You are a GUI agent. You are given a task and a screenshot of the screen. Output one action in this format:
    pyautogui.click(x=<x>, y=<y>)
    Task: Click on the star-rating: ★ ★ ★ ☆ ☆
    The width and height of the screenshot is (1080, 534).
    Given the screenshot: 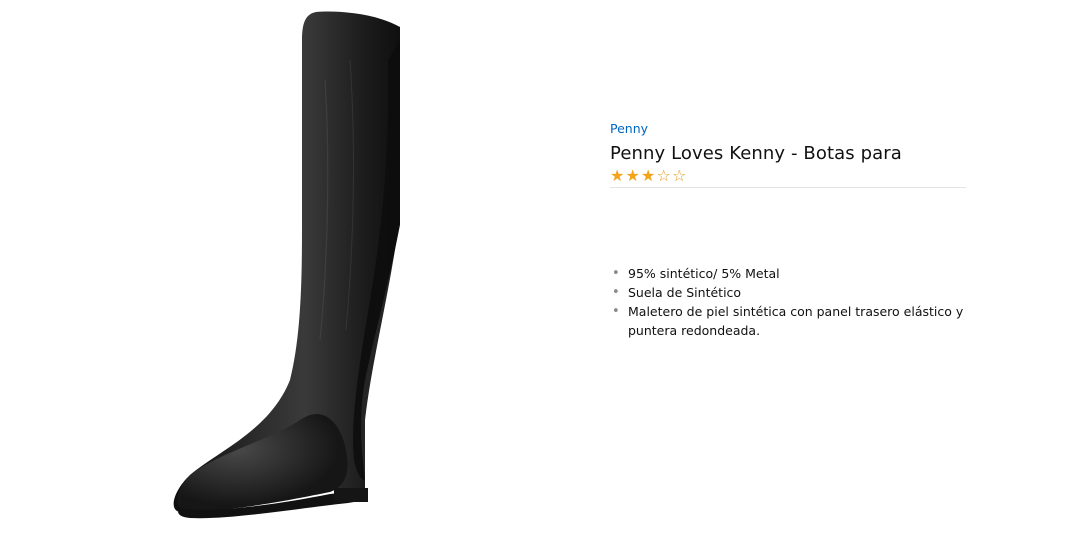 What is the action you would take?
    pyautogui.click(x=788, y=176)
    